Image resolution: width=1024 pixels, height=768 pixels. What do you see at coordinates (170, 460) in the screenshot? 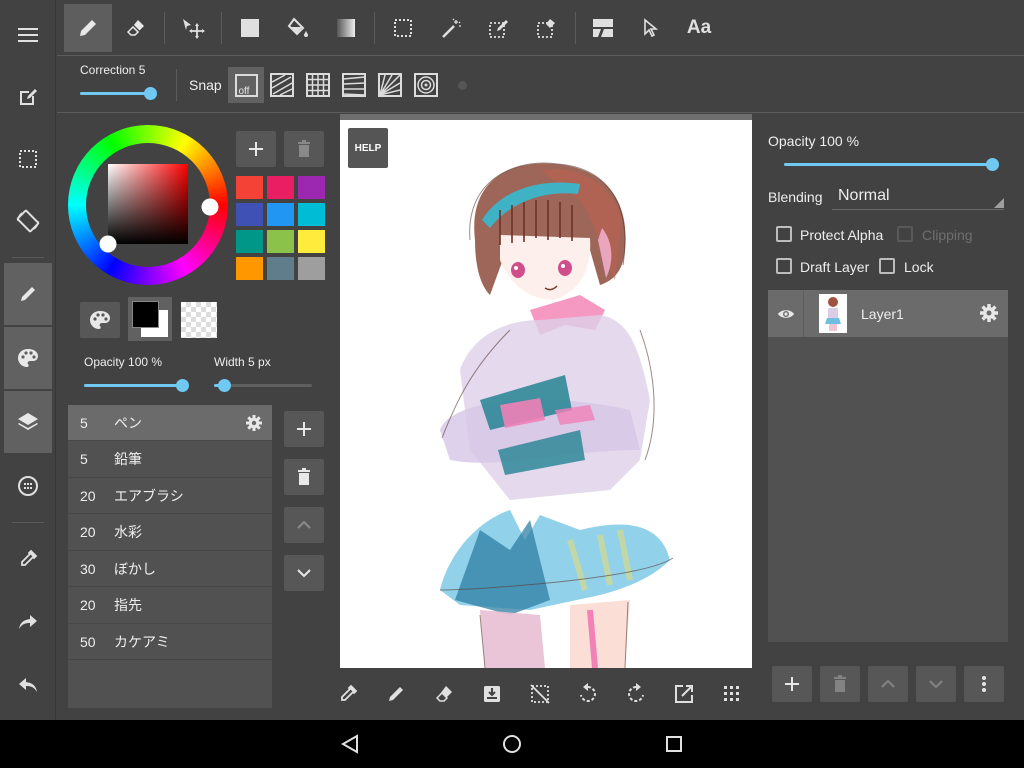
I see `brush-list-item: 5 鉛筆` at bounding box center [170, 460].